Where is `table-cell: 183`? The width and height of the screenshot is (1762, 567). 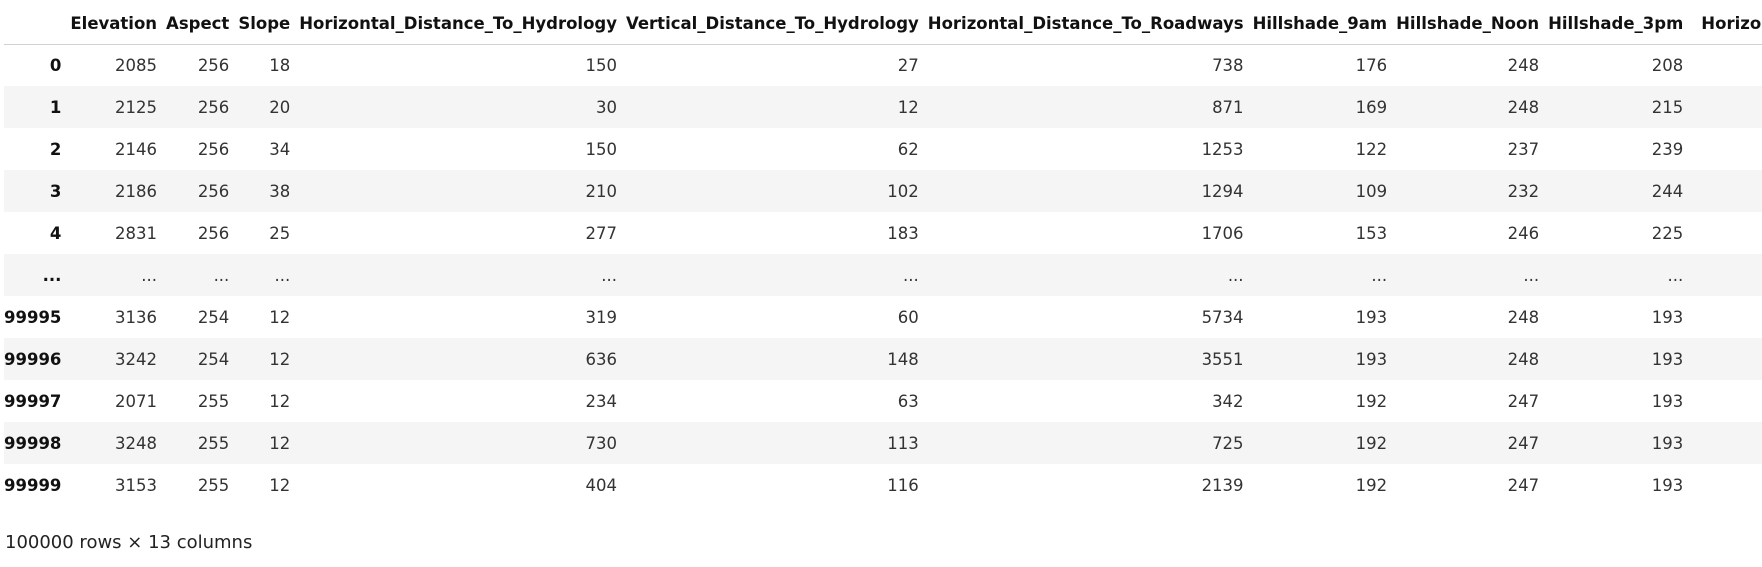 table-cell: 183 is located at coordinates (903, 233).